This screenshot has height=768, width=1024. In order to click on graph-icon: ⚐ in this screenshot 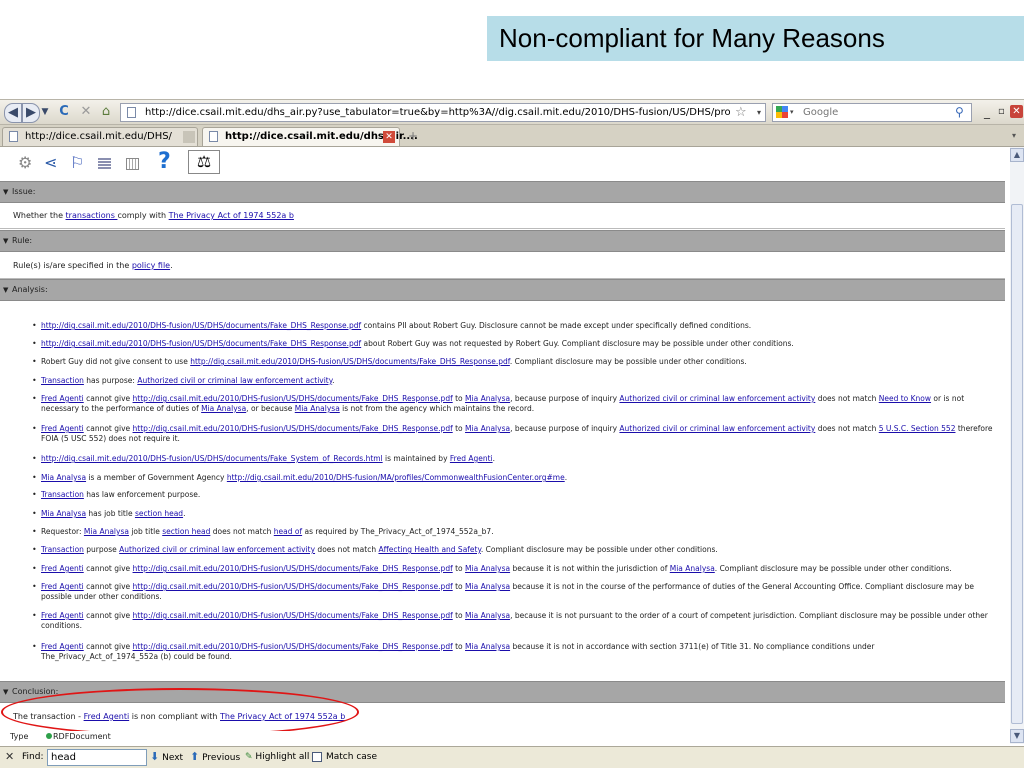, I will do `click(77, 163)`.